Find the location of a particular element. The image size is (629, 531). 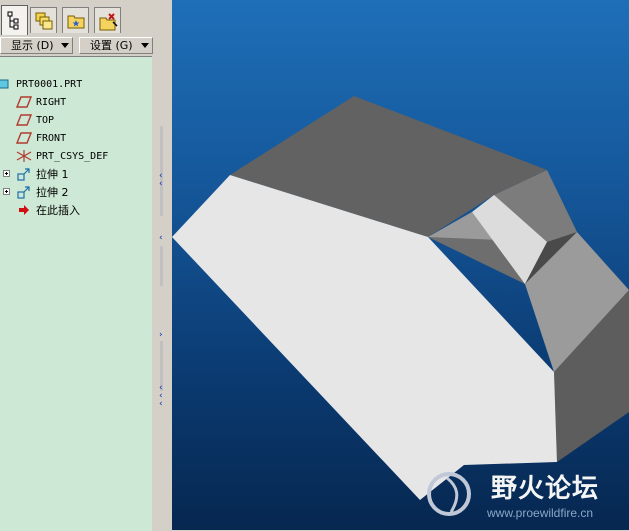

watermark-title: 野火论坛 is located at coordinates (545, 489).